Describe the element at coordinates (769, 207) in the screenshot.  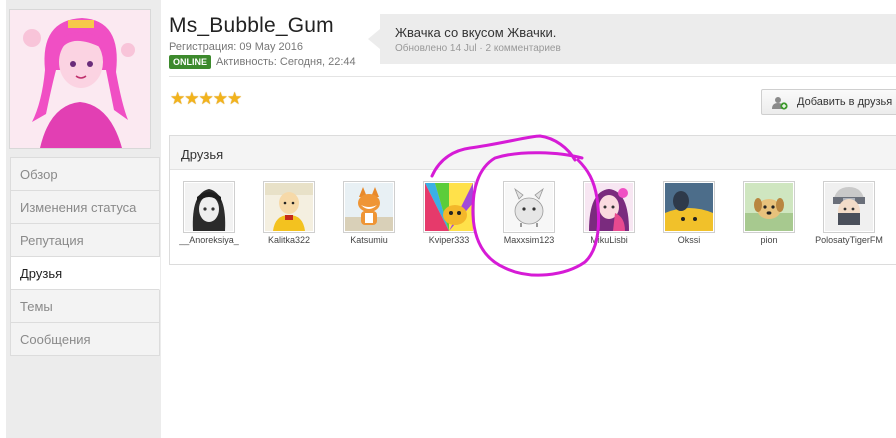
I see `puppy-avatar-icon` at that location.